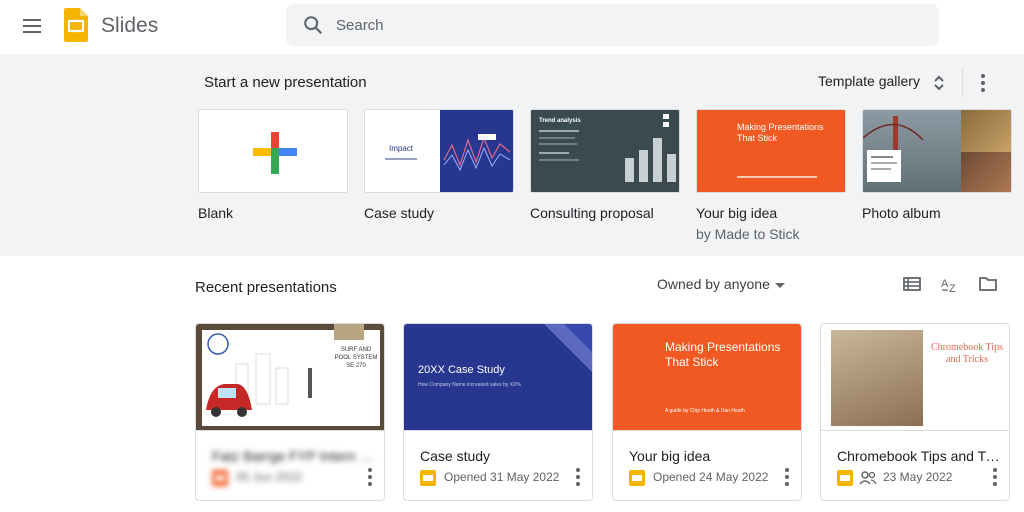  Describe the element at coordinates (32, 26) in the screenshot. I see `main-menu-icon` at that location.